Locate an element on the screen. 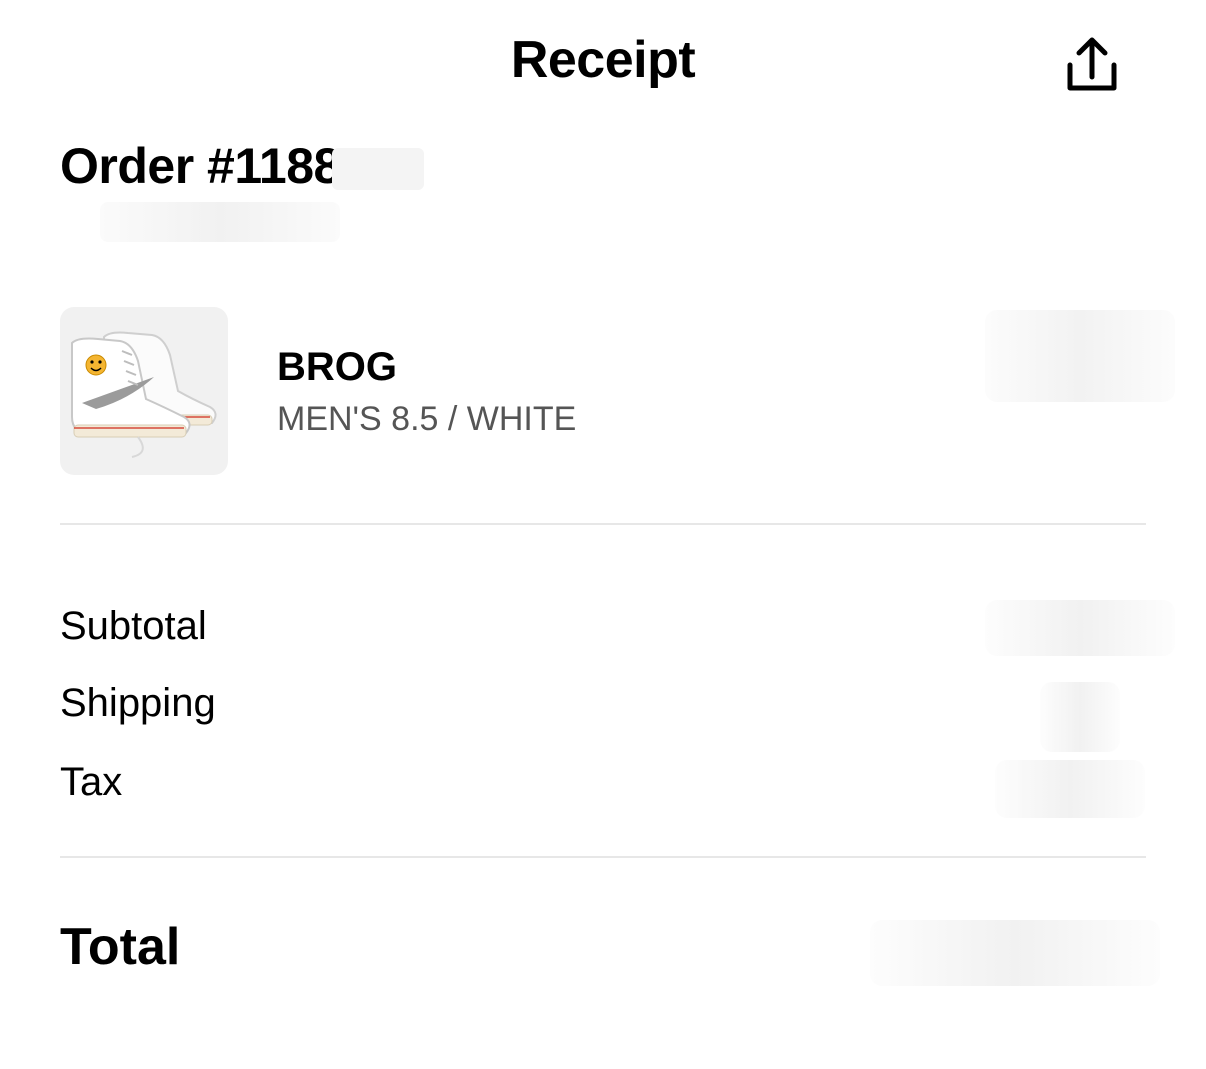  item-variant: MEN'S 8.5 / WHITE is located at coordinates (427, 419).